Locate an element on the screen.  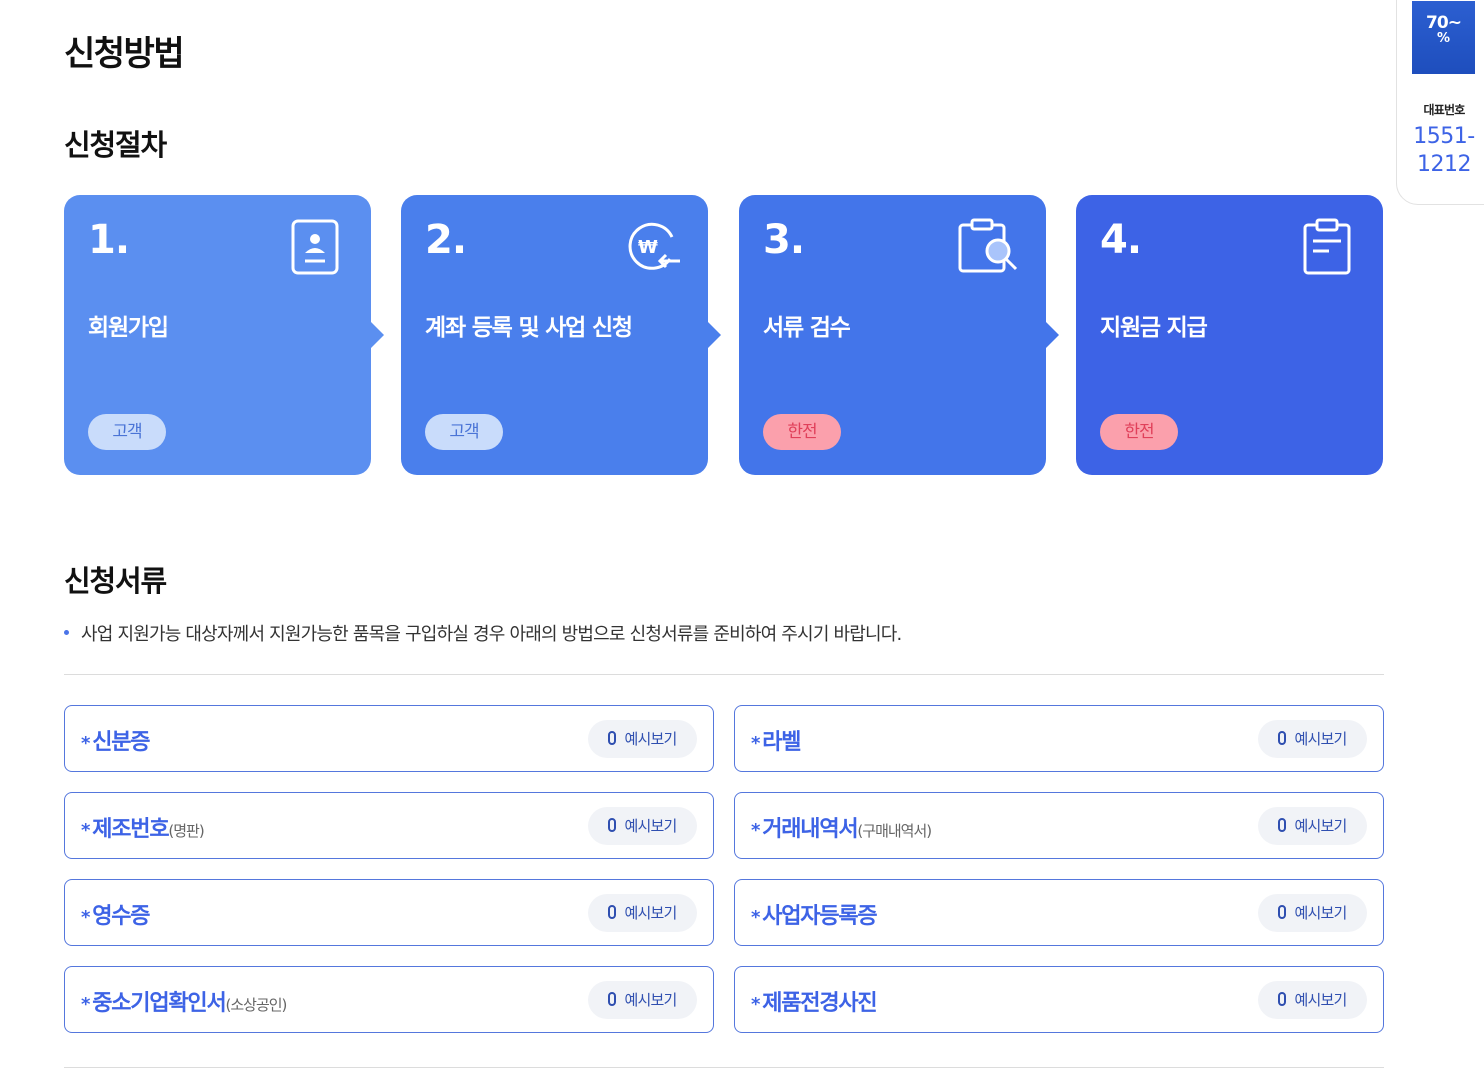
document-label: 제품전경사진 is located at coordinates (819, 1003).